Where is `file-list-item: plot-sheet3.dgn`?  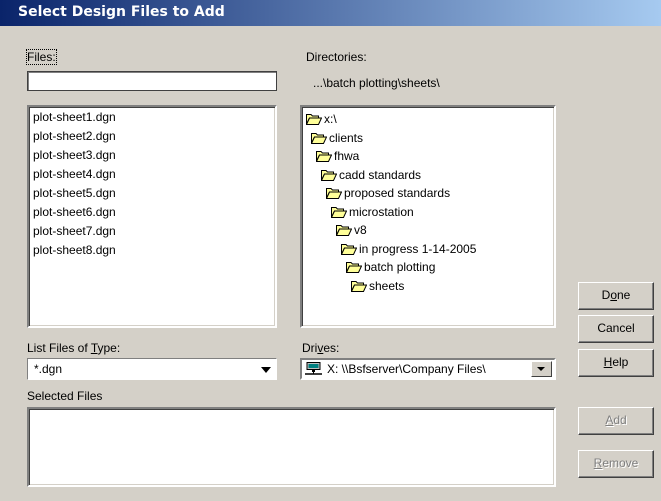
file-list-item: plot-sheet3.dgn is located at coordinates (72, 155).